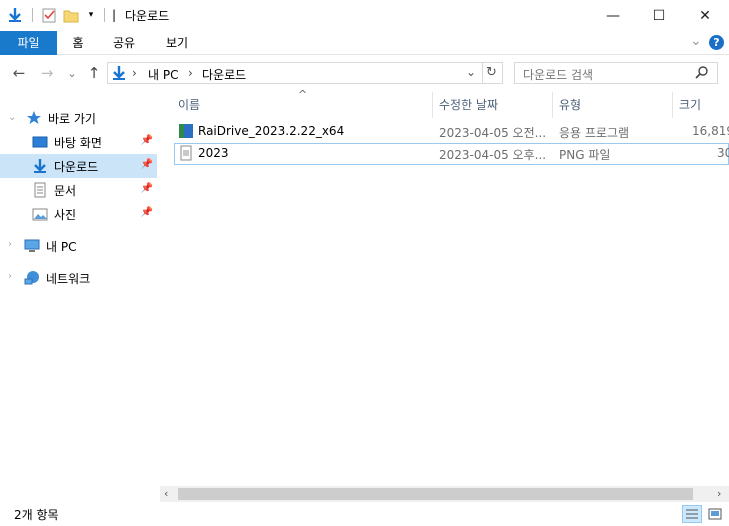 Image resolution: width=729 pixels, height=526 pixels. I want to click on collapse-chevron-icon: ⌄, so click(12, 117).